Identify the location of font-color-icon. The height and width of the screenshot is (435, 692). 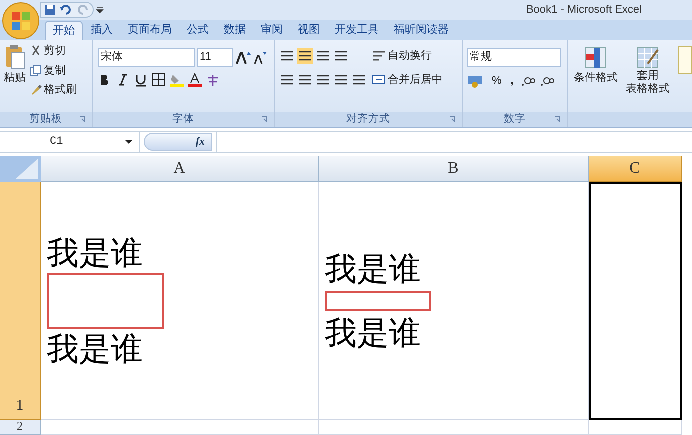
(195, 80).